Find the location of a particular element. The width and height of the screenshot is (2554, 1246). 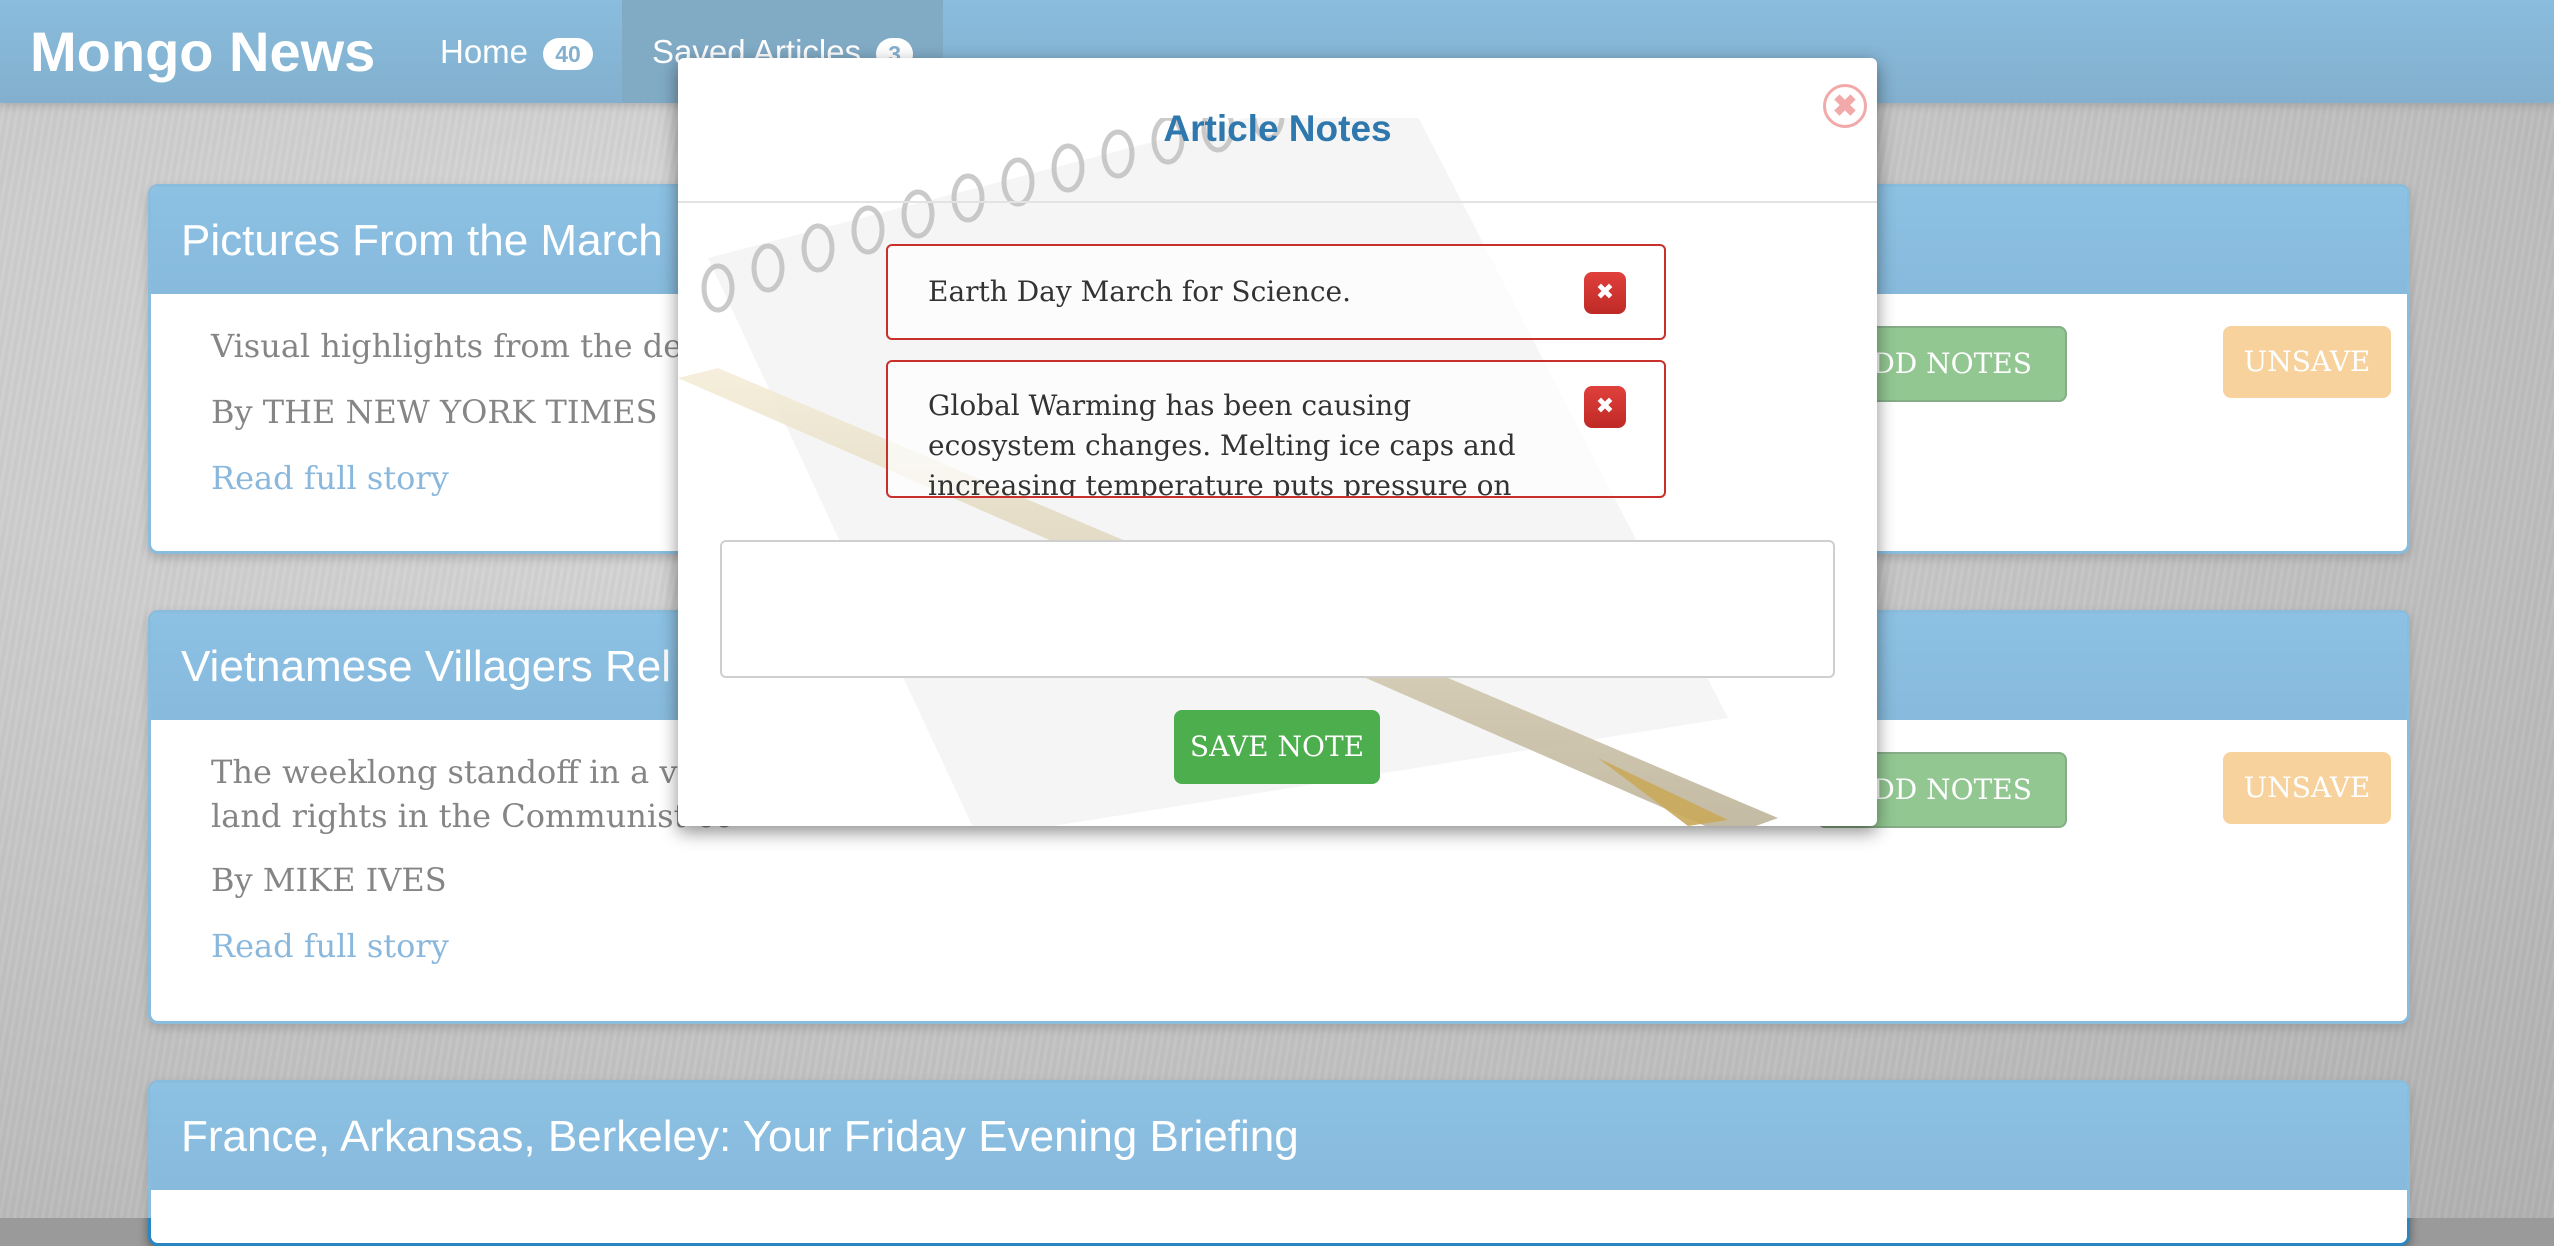

note-input is located at coordinates (1277, 609).